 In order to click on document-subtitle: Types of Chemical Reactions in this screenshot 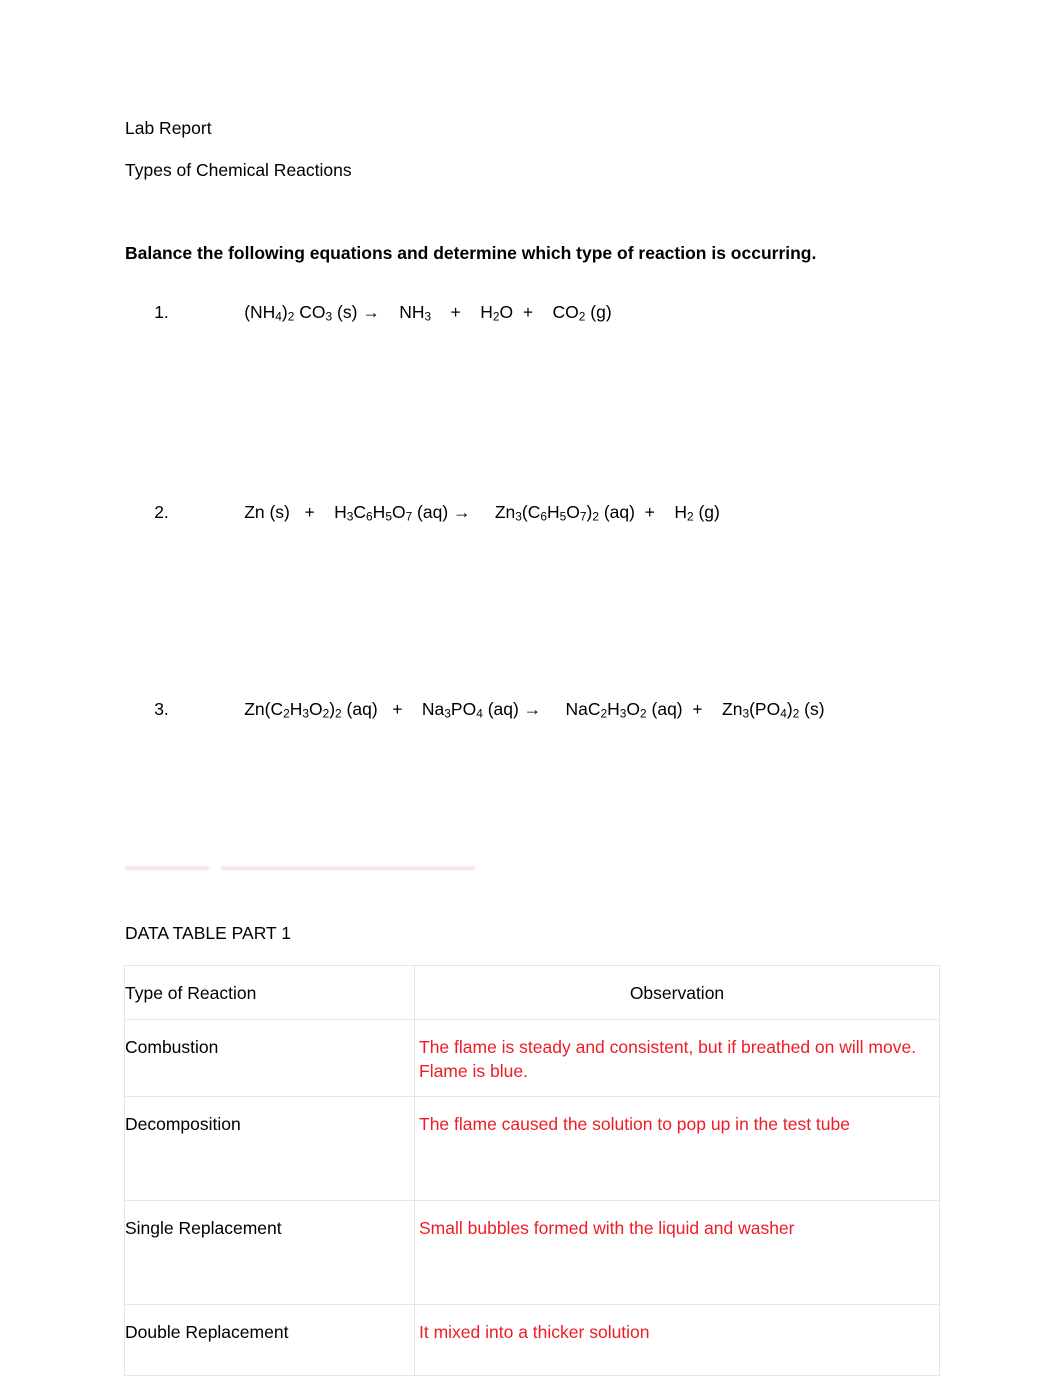, I will do `click(238, 170)`.